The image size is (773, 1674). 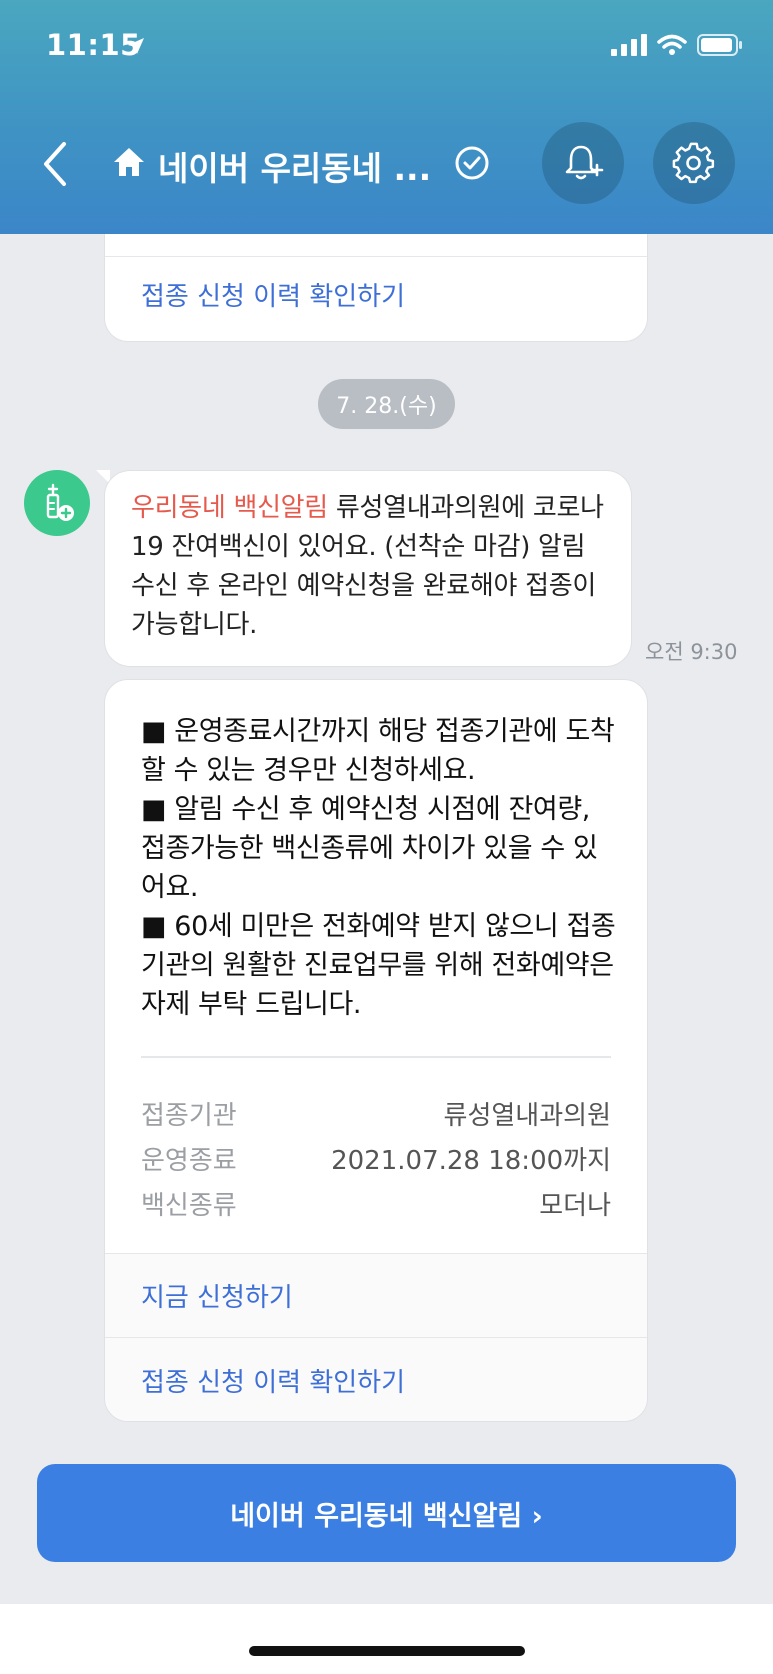 I want to click on message-tag: 우리동네 백신알림, so click(x=229, y=508).